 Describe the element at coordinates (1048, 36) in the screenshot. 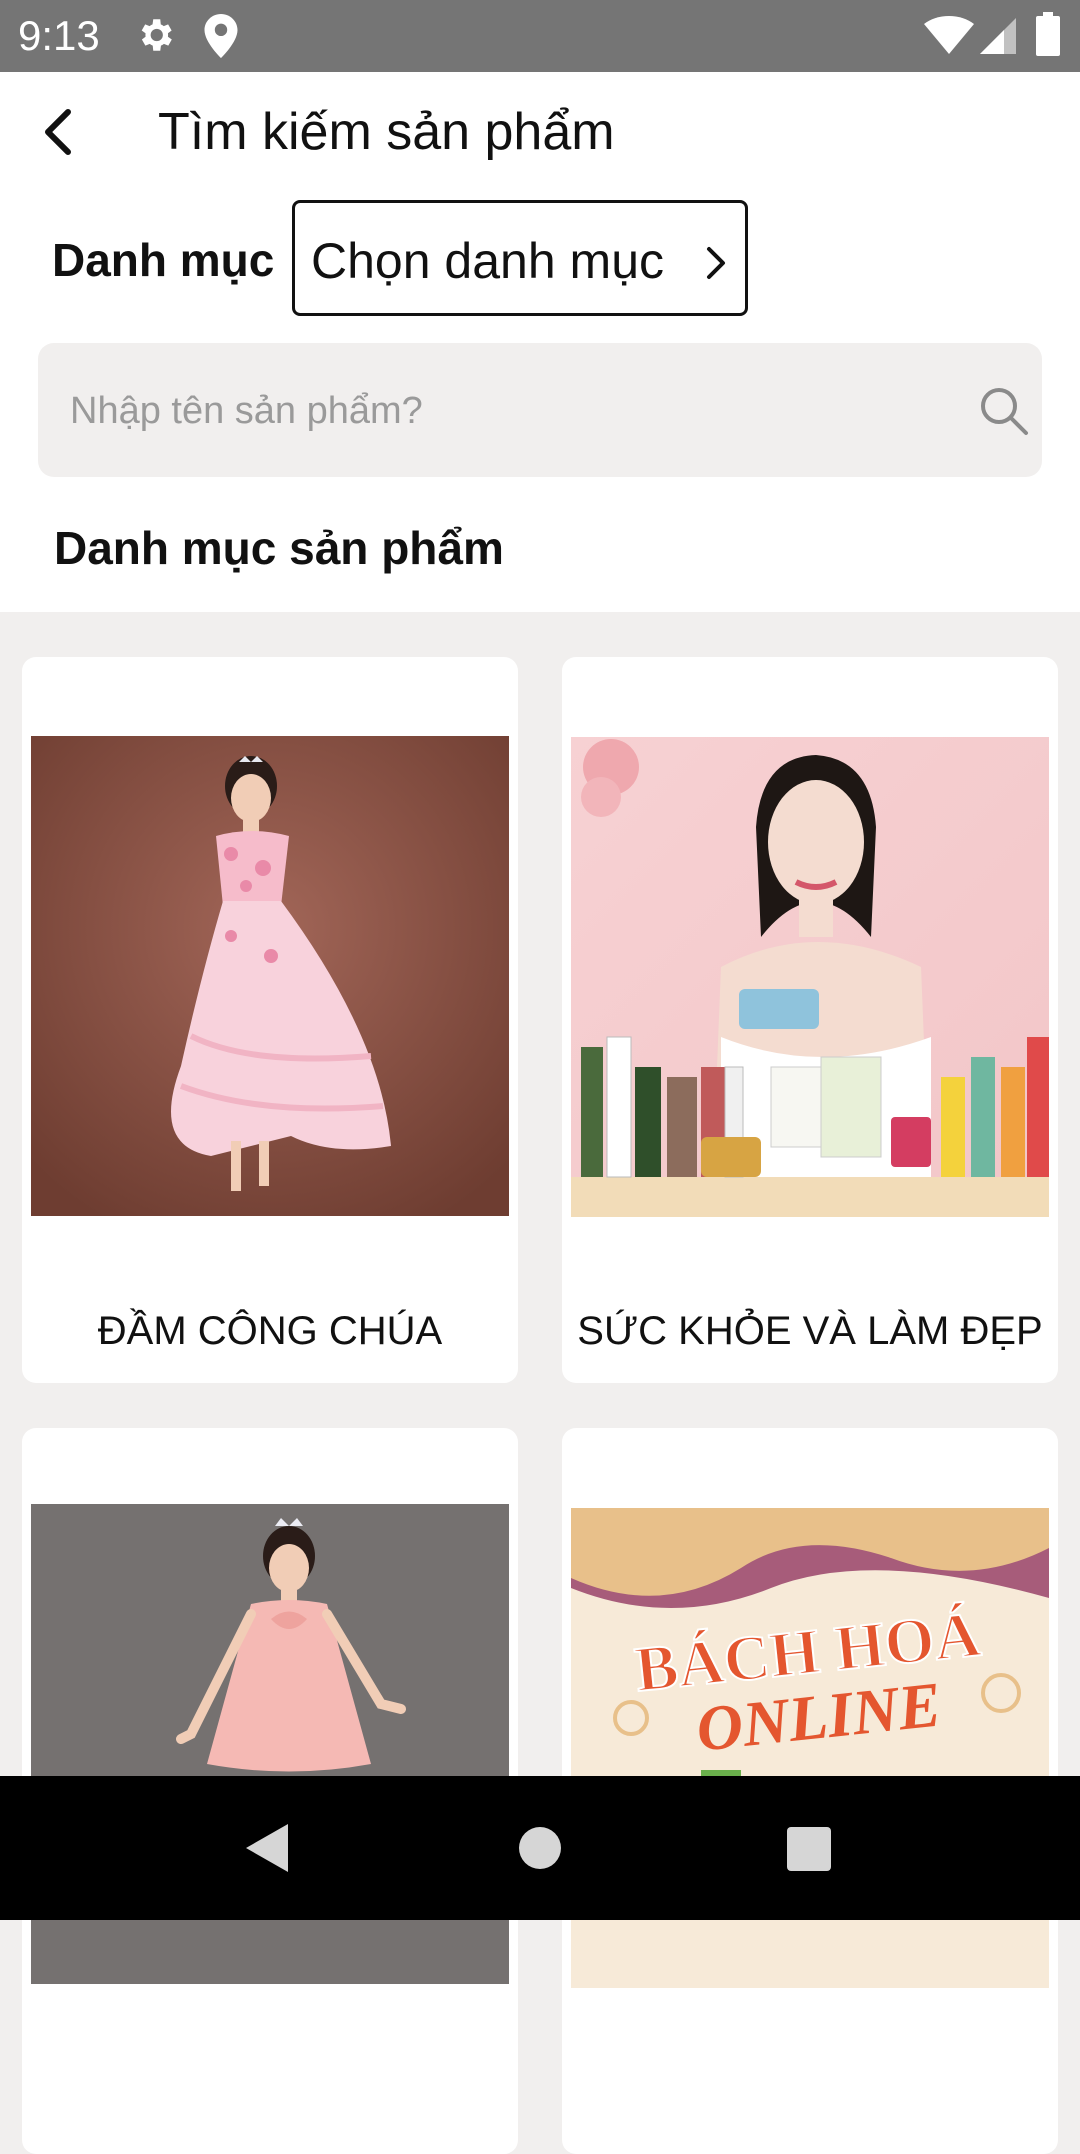

I see `battery-icon` at that location.